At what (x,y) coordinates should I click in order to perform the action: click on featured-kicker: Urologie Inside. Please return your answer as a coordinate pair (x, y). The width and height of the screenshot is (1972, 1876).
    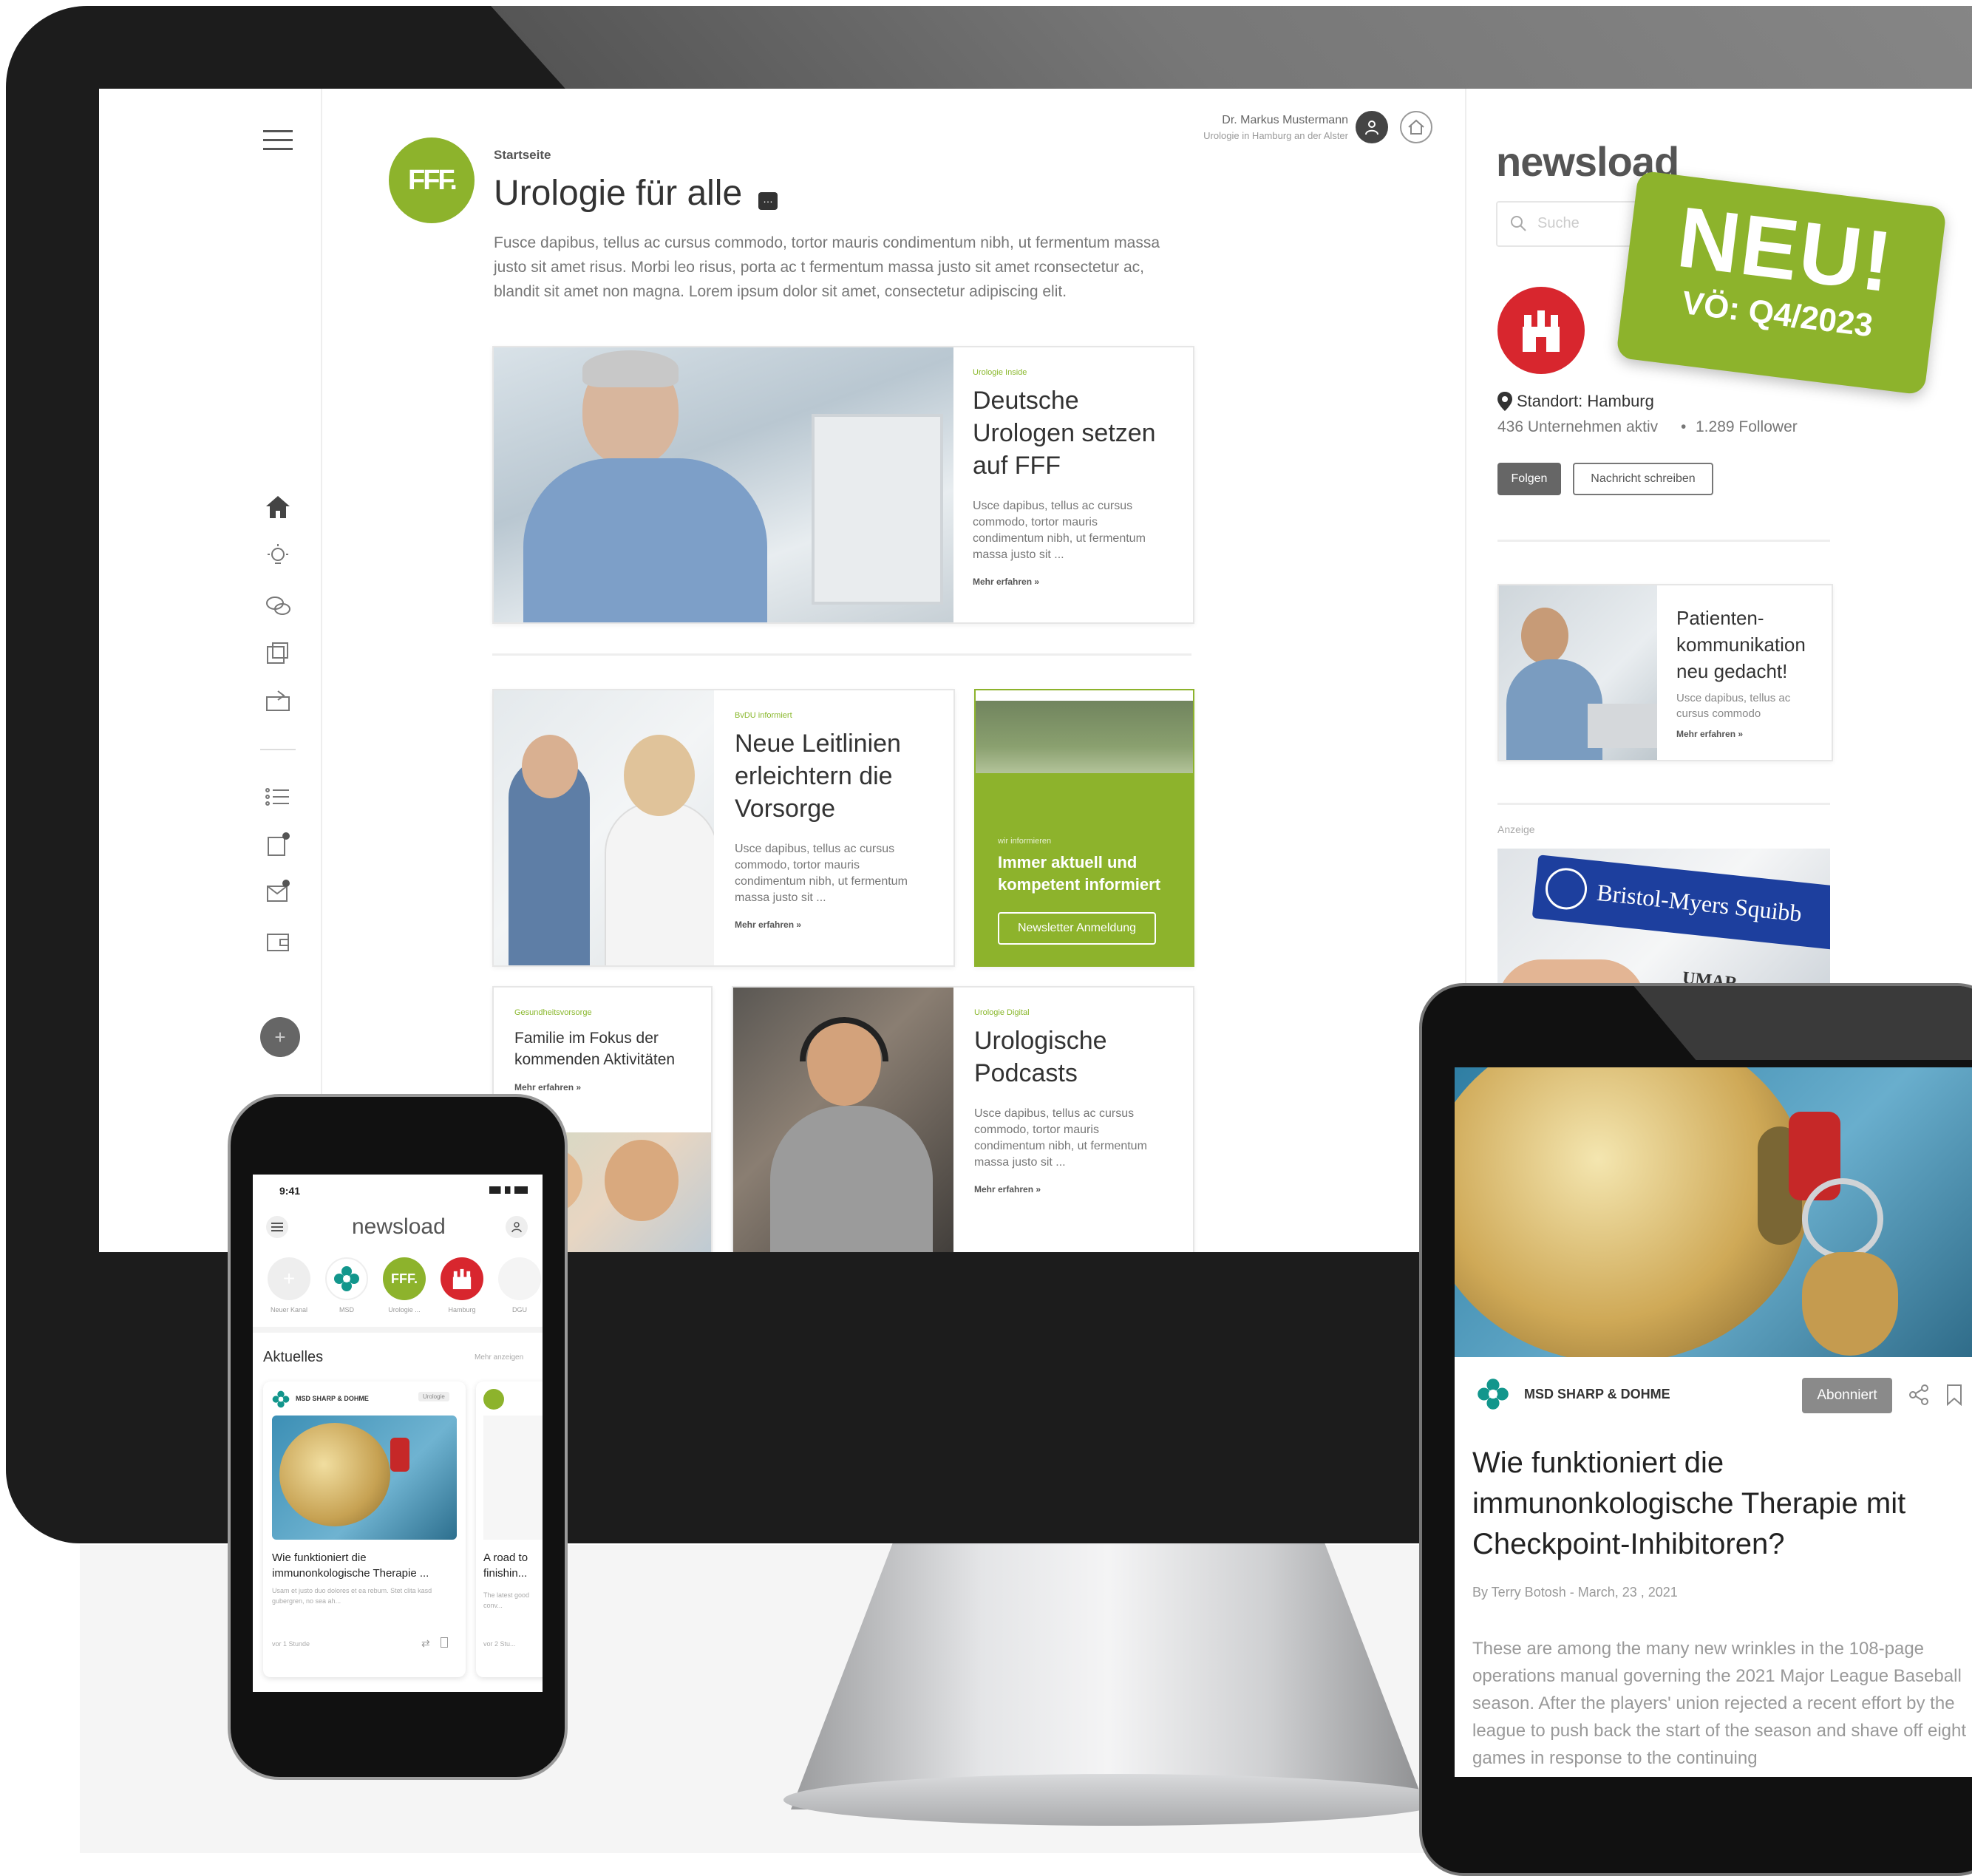
    Looking at the image, I should click on (1000, 372).